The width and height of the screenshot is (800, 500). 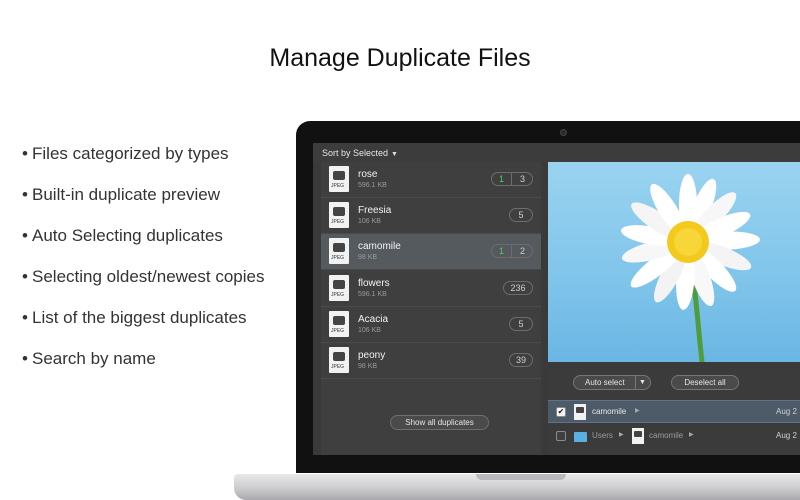 What do you see at coordinates (602, 435) in the screenshot?
I see `duplicate-folder: Users` at bounding box center [602, 435].